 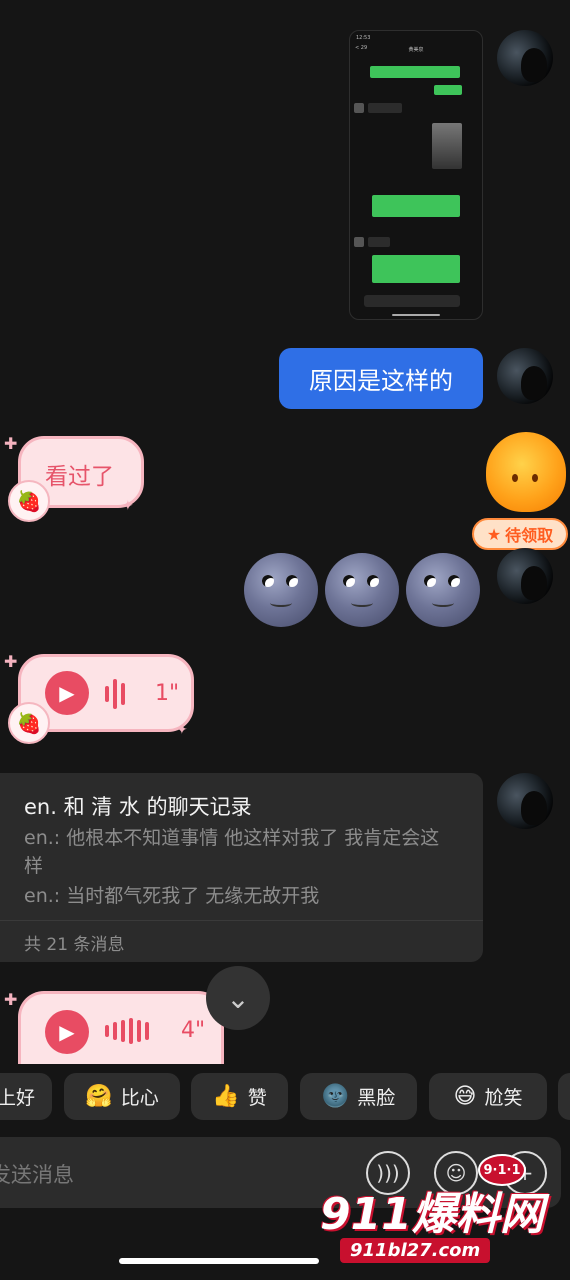 I want to click on chevron-down-icon: ⌄, so click(x=238, y=998).